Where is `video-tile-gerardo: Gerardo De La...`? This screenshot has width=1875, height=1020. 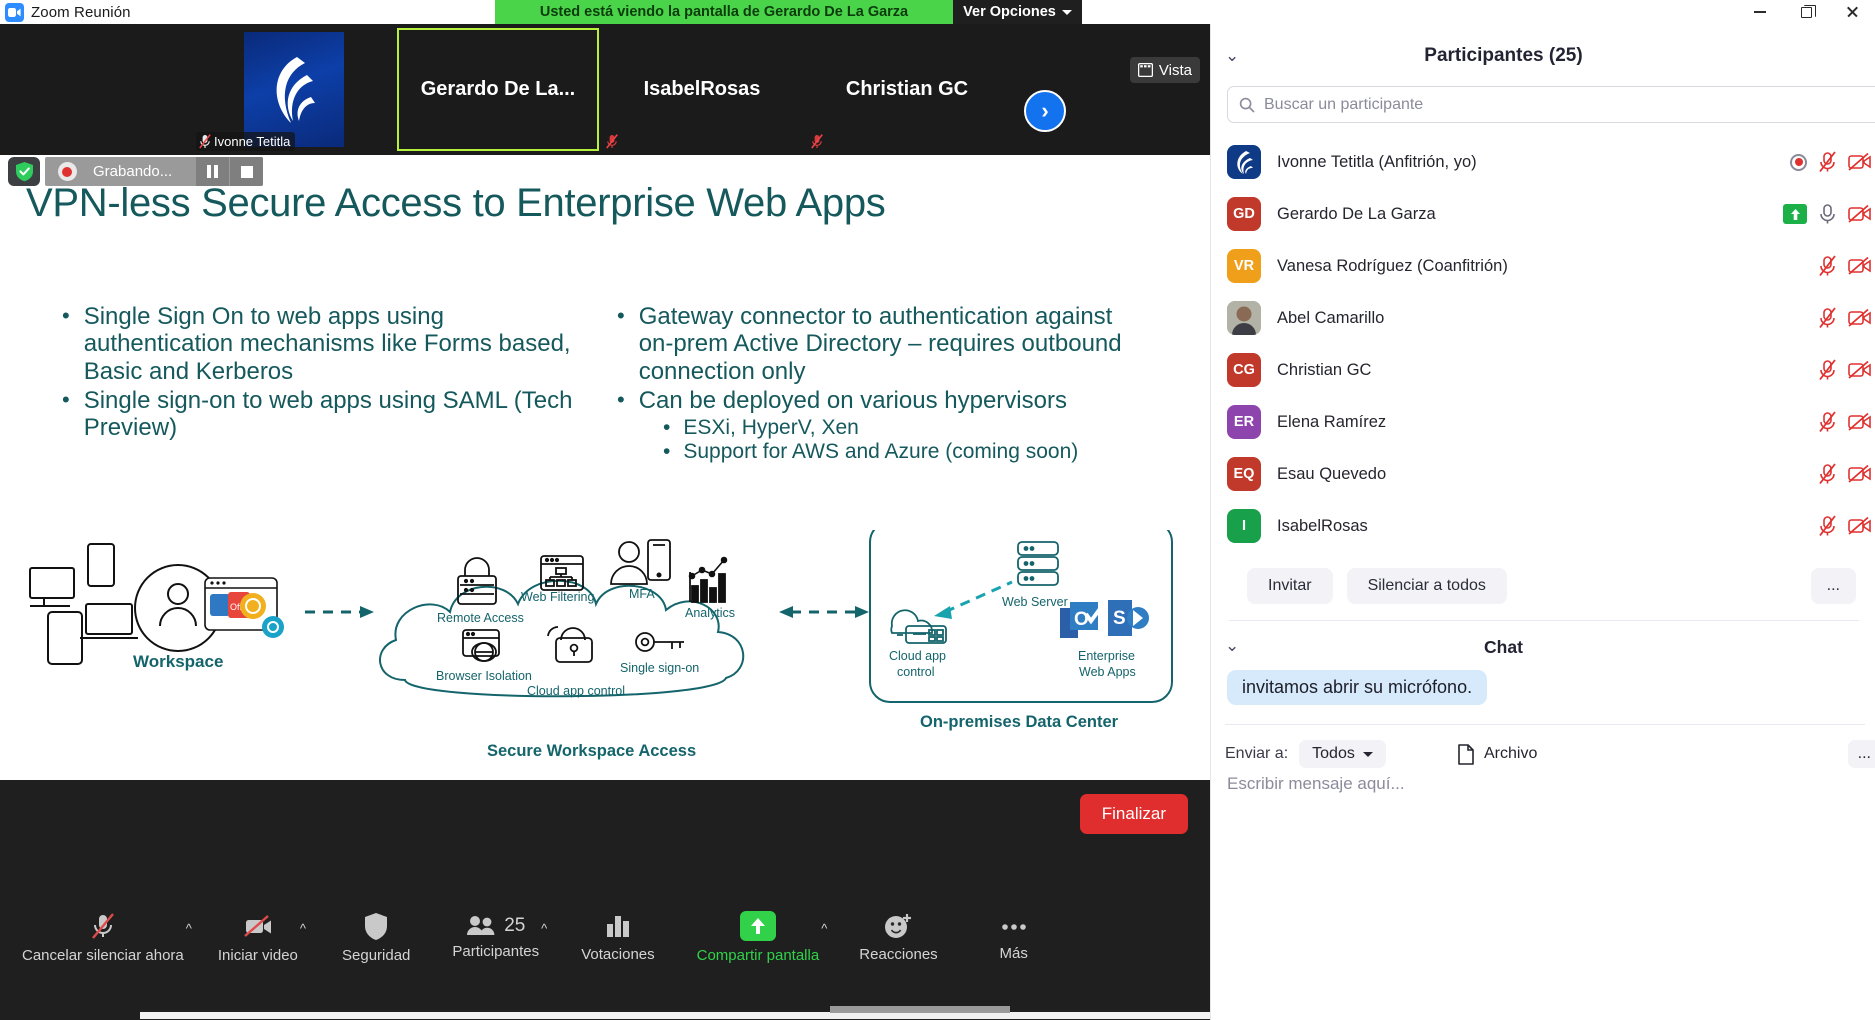 video-tile-gerardo: Gerardo De La... is located at coordinates (498, 89).